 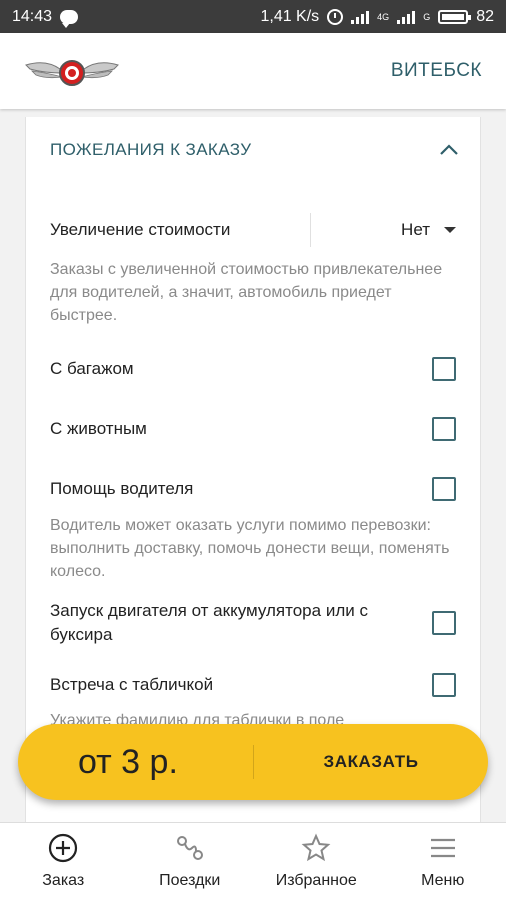 I want to click on chevron-up-icon, so click(x=449, y=150).